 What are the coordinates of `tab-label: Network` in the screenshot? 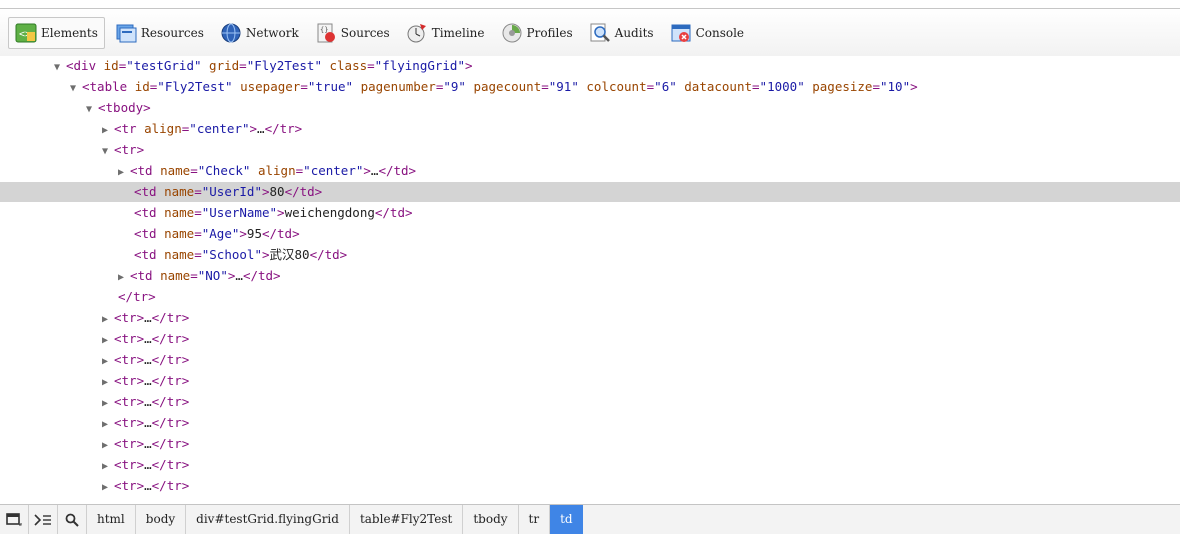 It's located at (272, 32).